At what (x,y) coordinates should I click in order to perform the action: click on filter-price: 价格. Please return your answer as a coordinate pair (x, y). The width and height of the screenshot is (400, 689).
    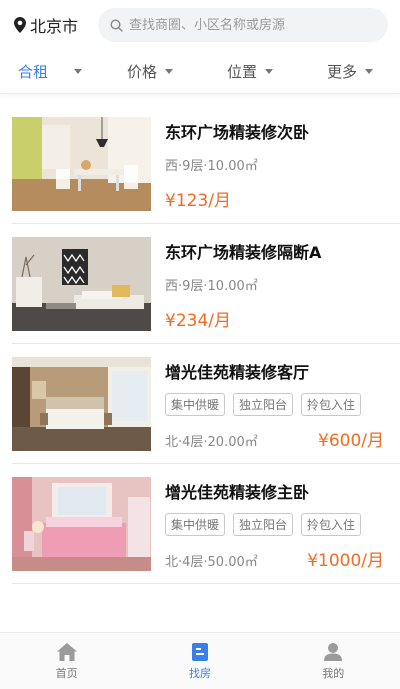
    Looking at the image, I should click on (150, 71).